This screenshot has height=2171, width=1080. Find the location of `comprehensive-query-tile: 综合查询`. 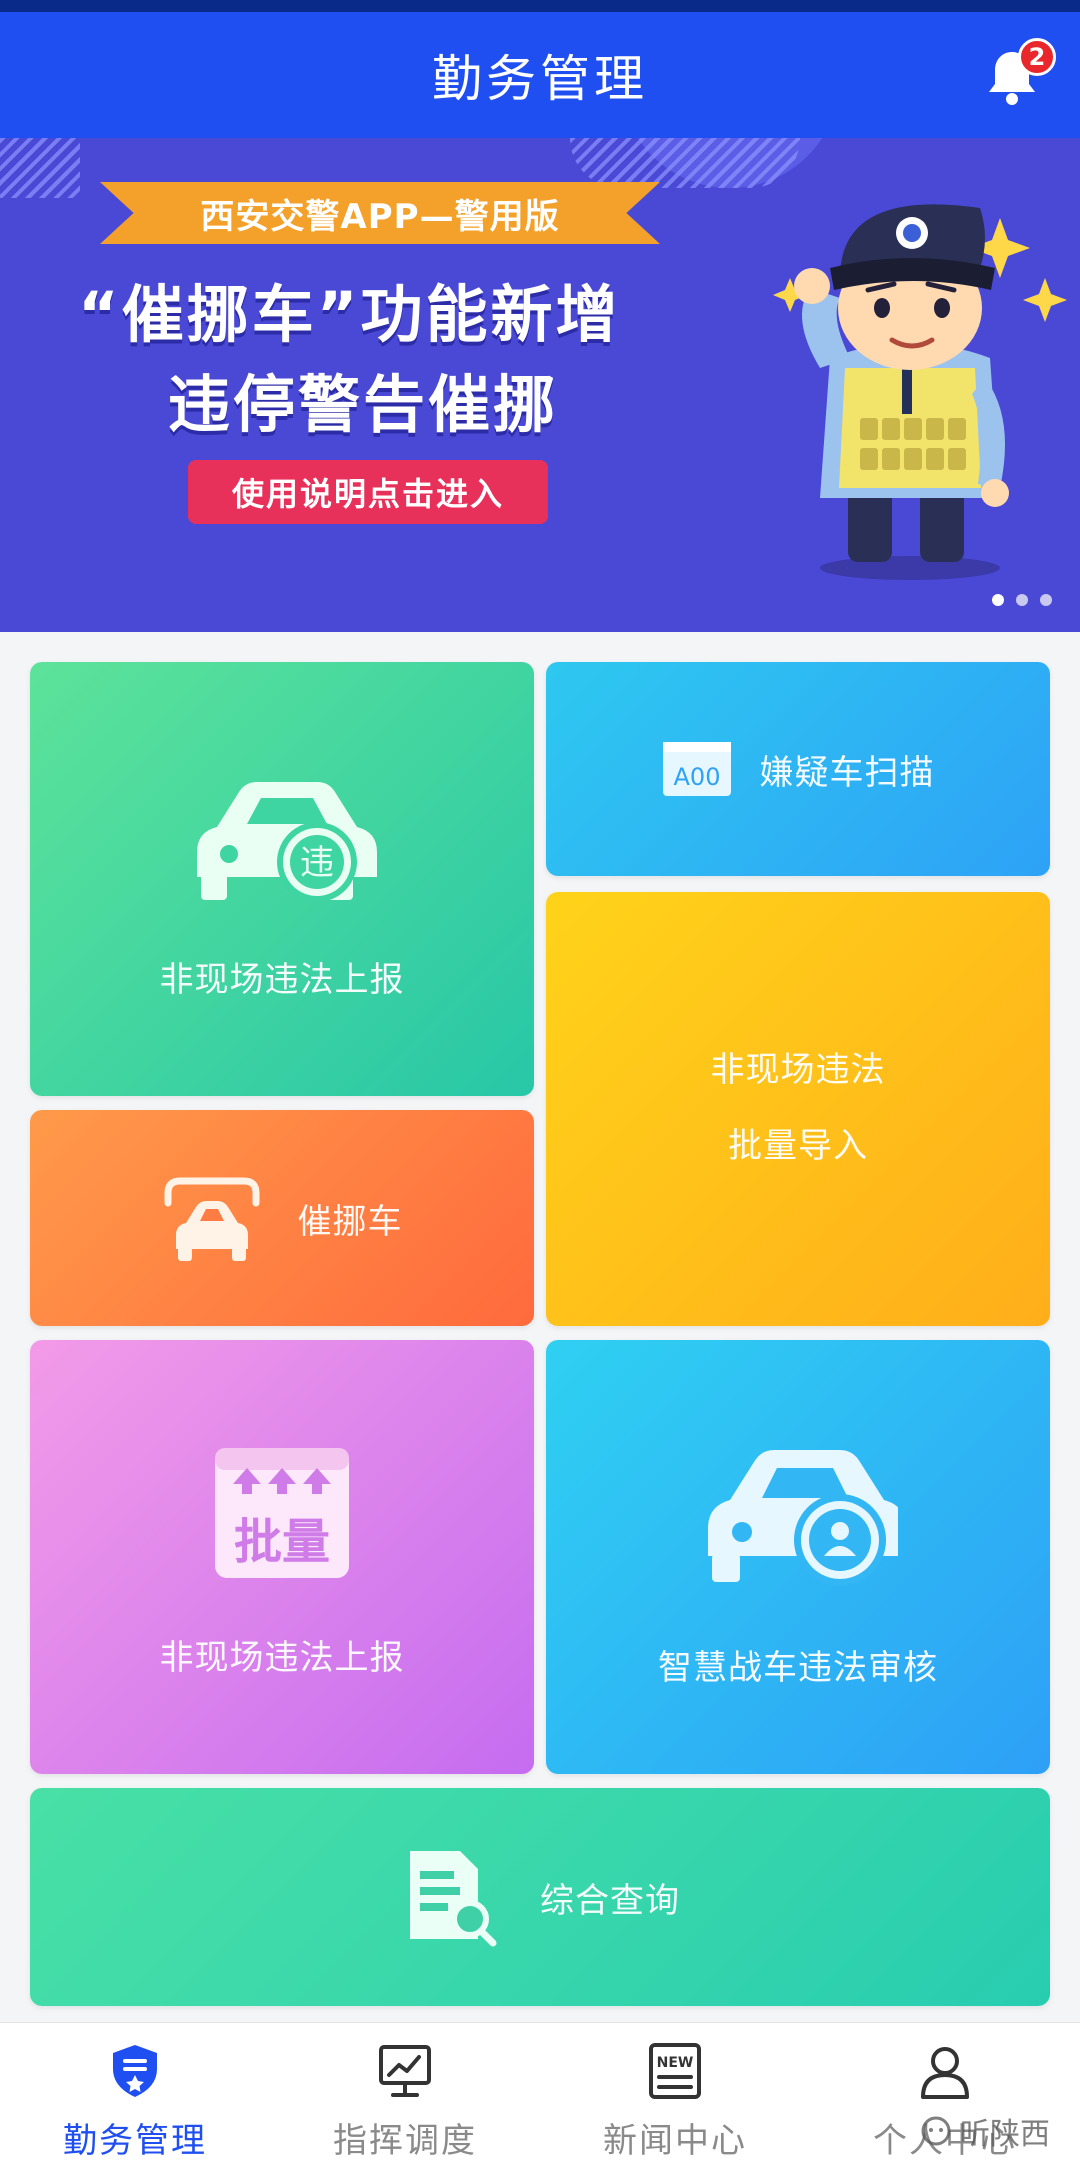

comprehensive-query-tile: 综合查询 is located at coordinates (540, 1897).